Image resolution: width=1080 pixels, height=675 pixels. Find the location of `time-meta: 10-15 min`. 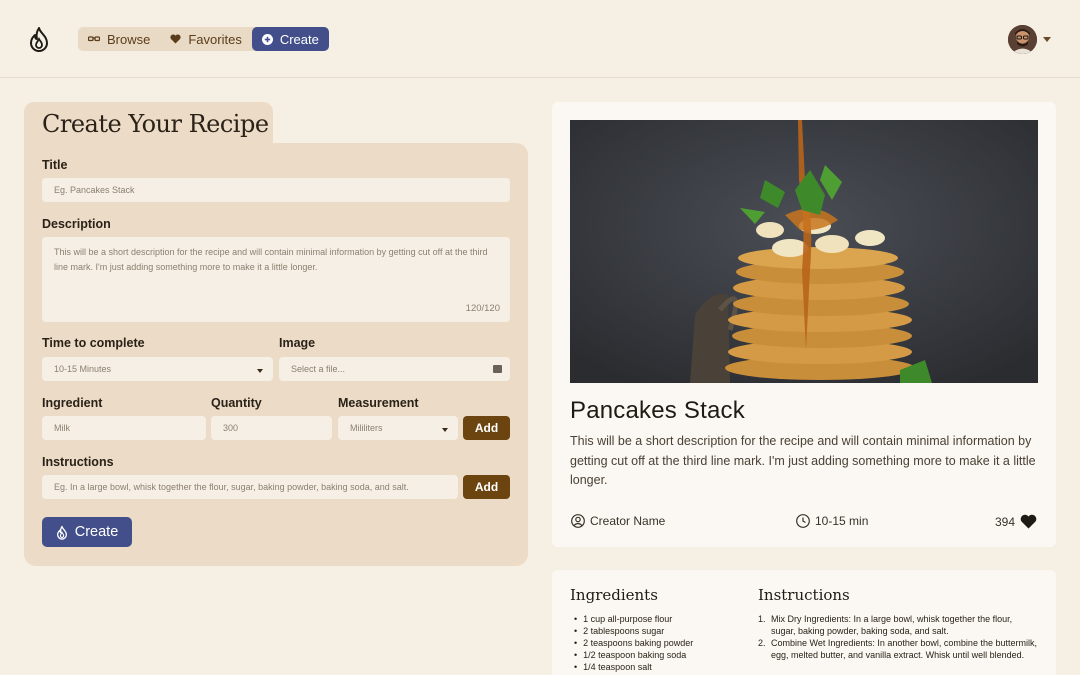

time-meta: 10-15 min is located at coordinates (832, 521).